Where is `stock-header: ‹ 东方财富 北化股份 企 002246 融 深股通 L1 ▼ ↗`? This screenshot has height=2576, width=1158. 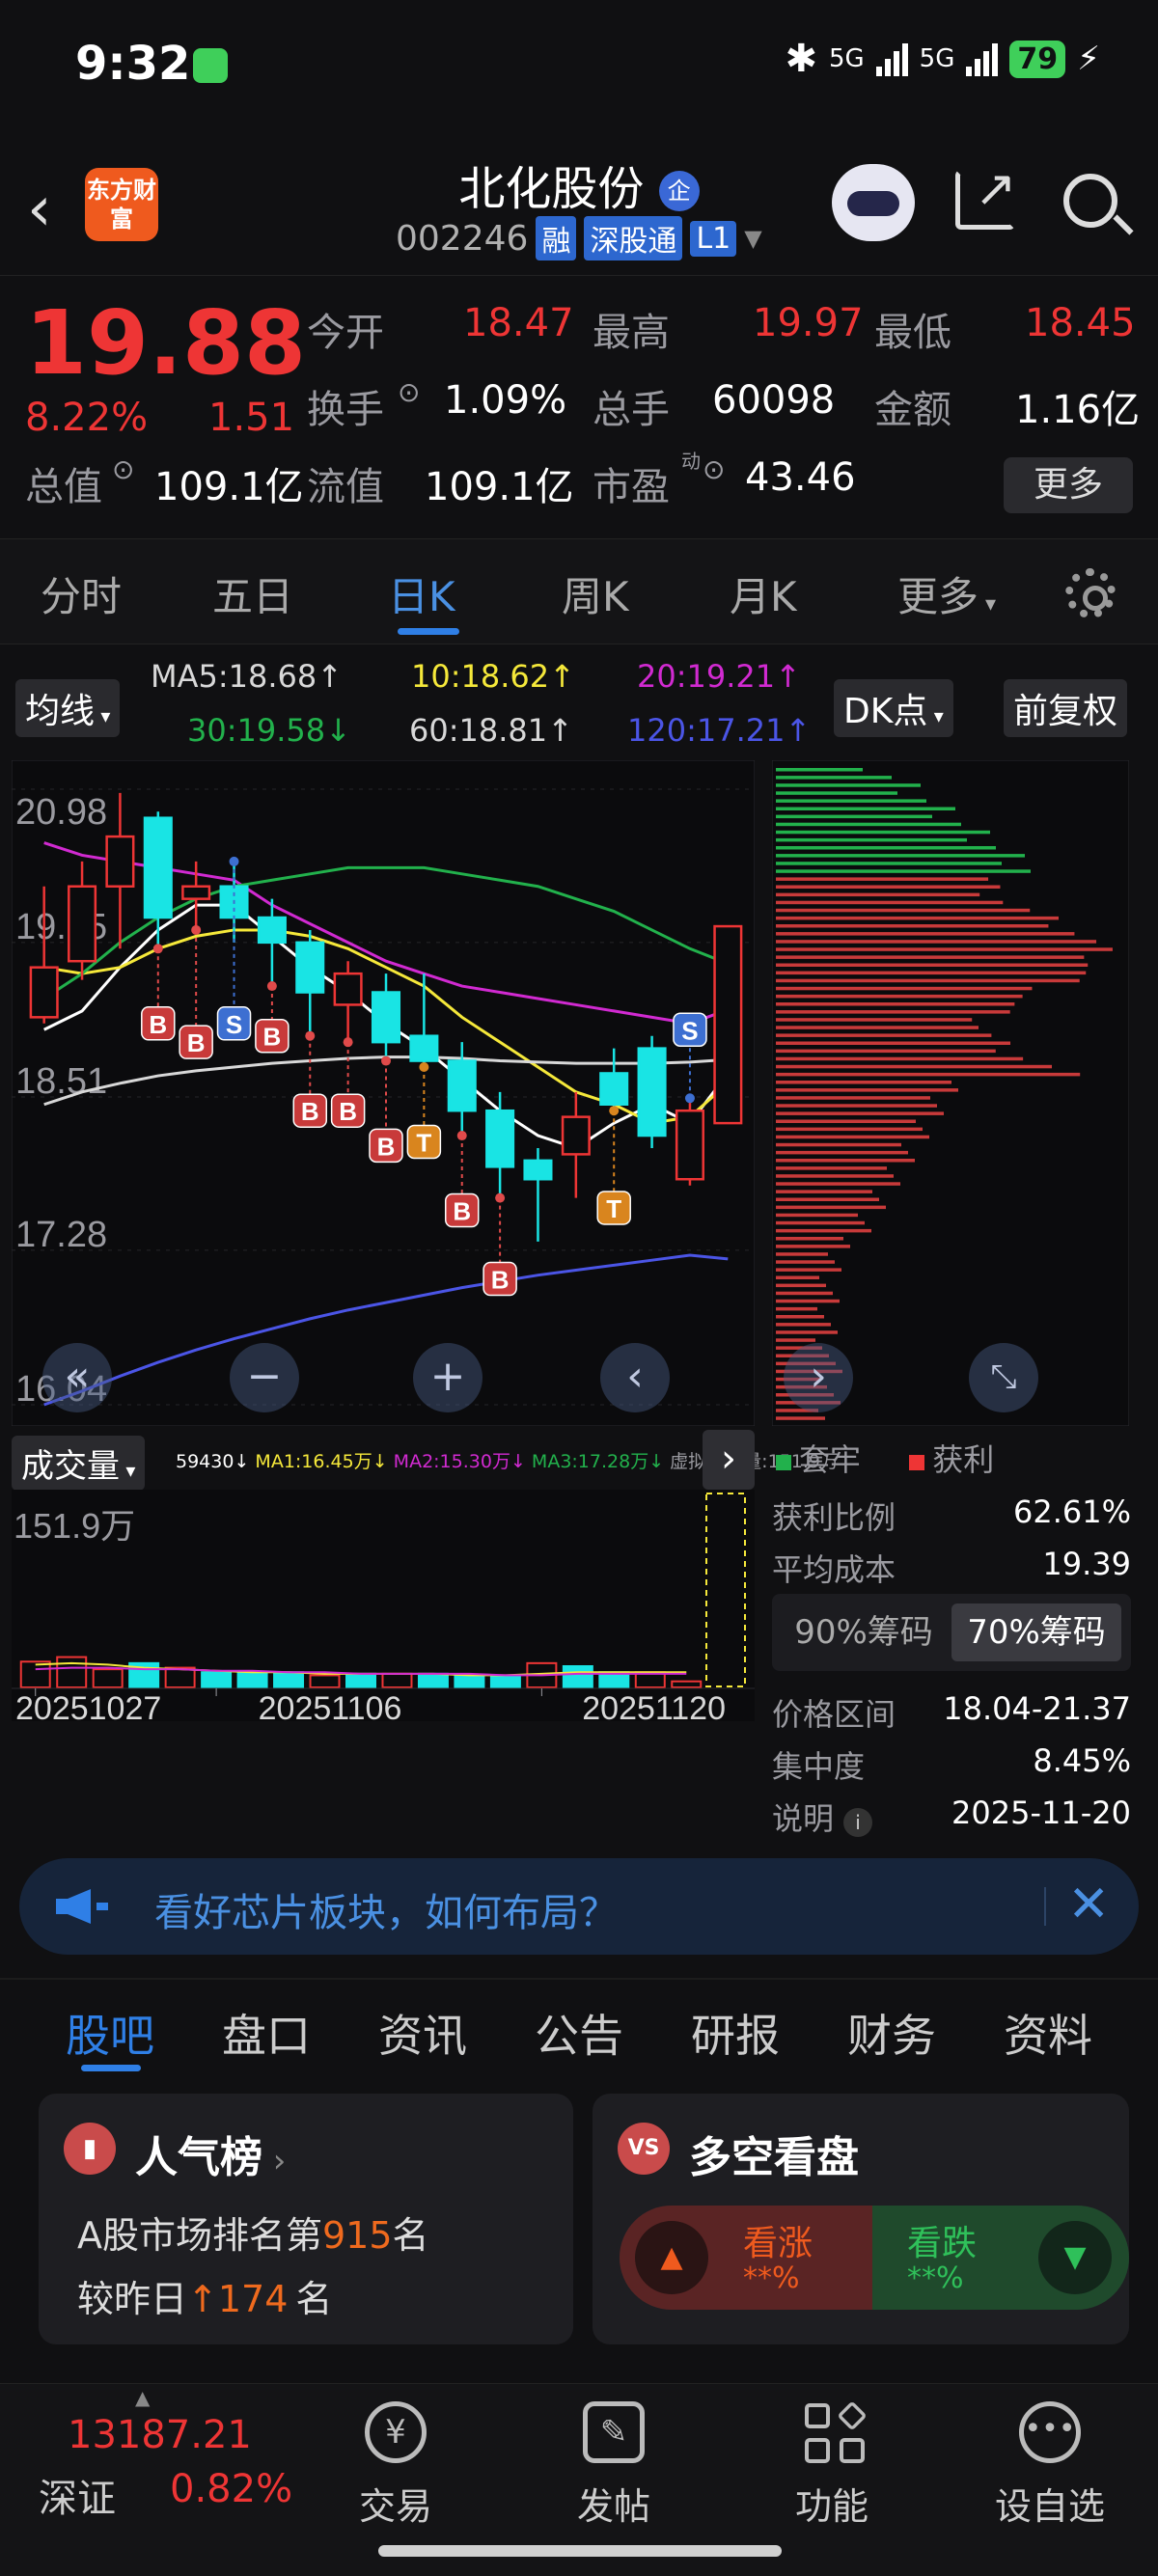 stock-header: ‹ 东方财富 北化股份 企 002246 融 深股通 L1 ▼ ↗ is located at coordinates (579, 205).